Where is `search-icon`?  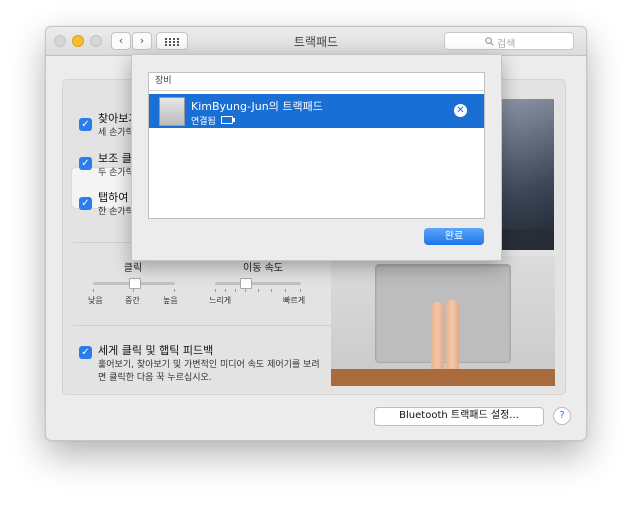
search-icon is located at coordinates (489, 41).